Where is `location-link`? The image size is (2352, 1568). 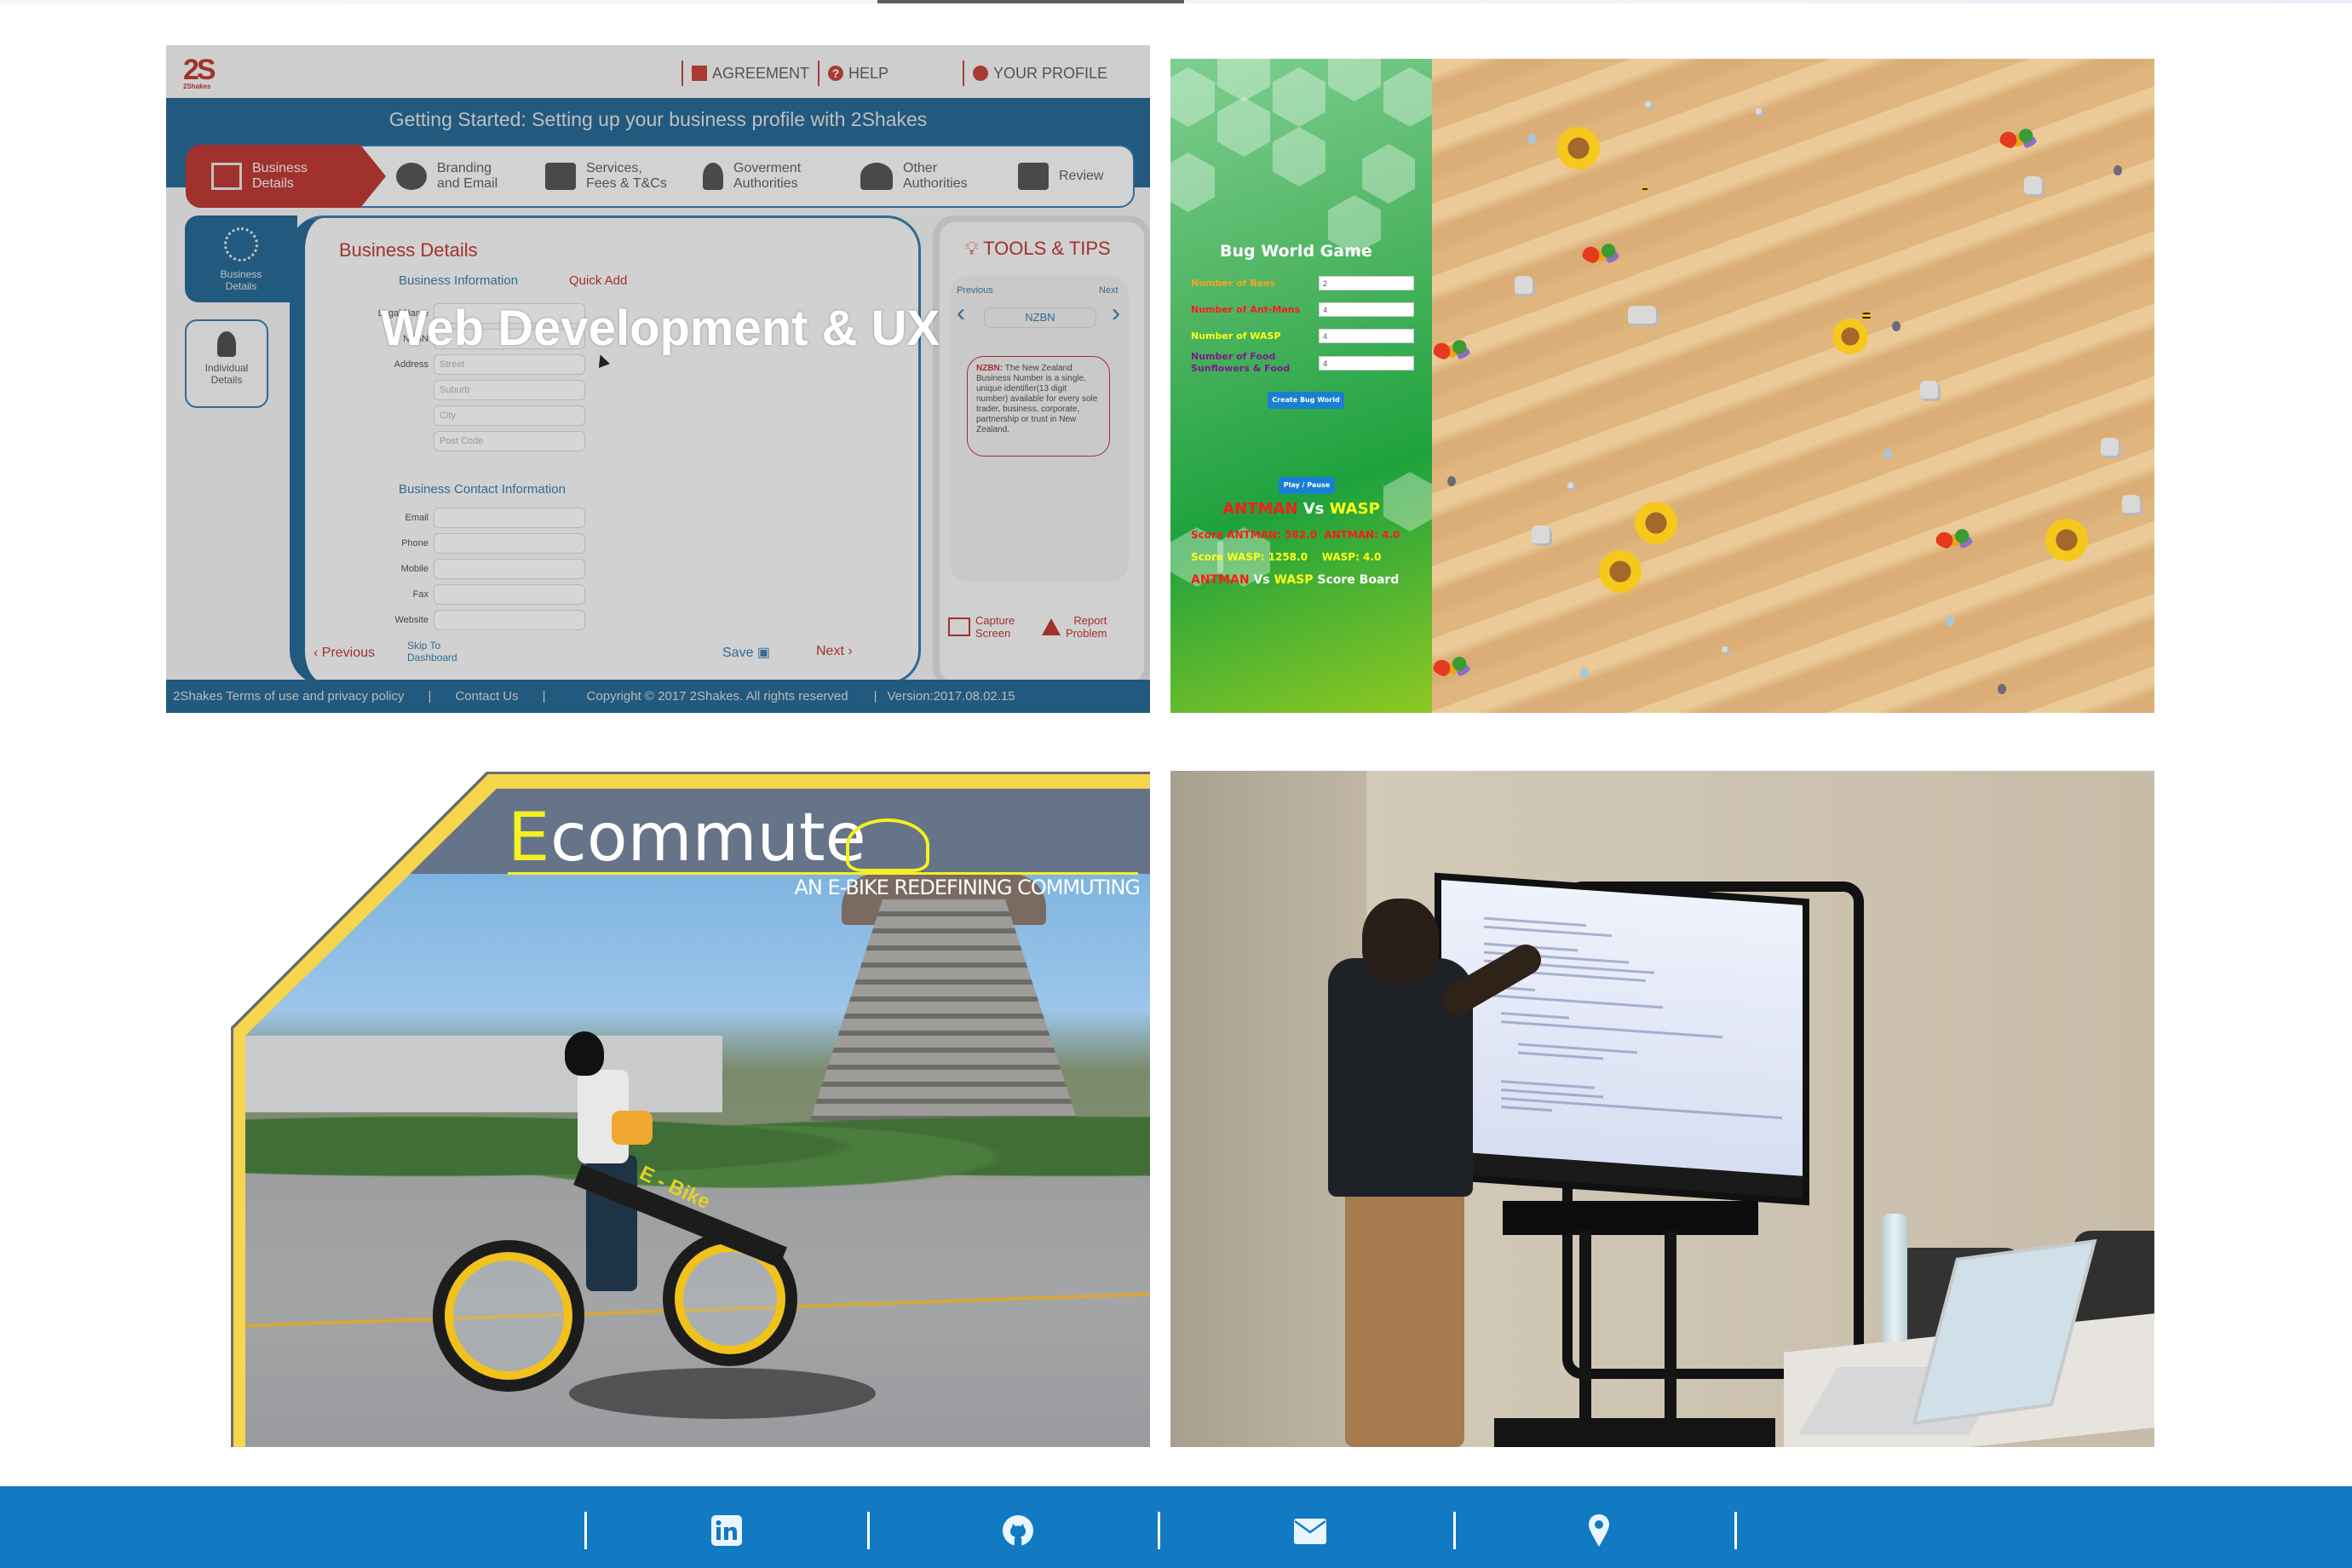 location-link is located at coordinates (1599, 1530).